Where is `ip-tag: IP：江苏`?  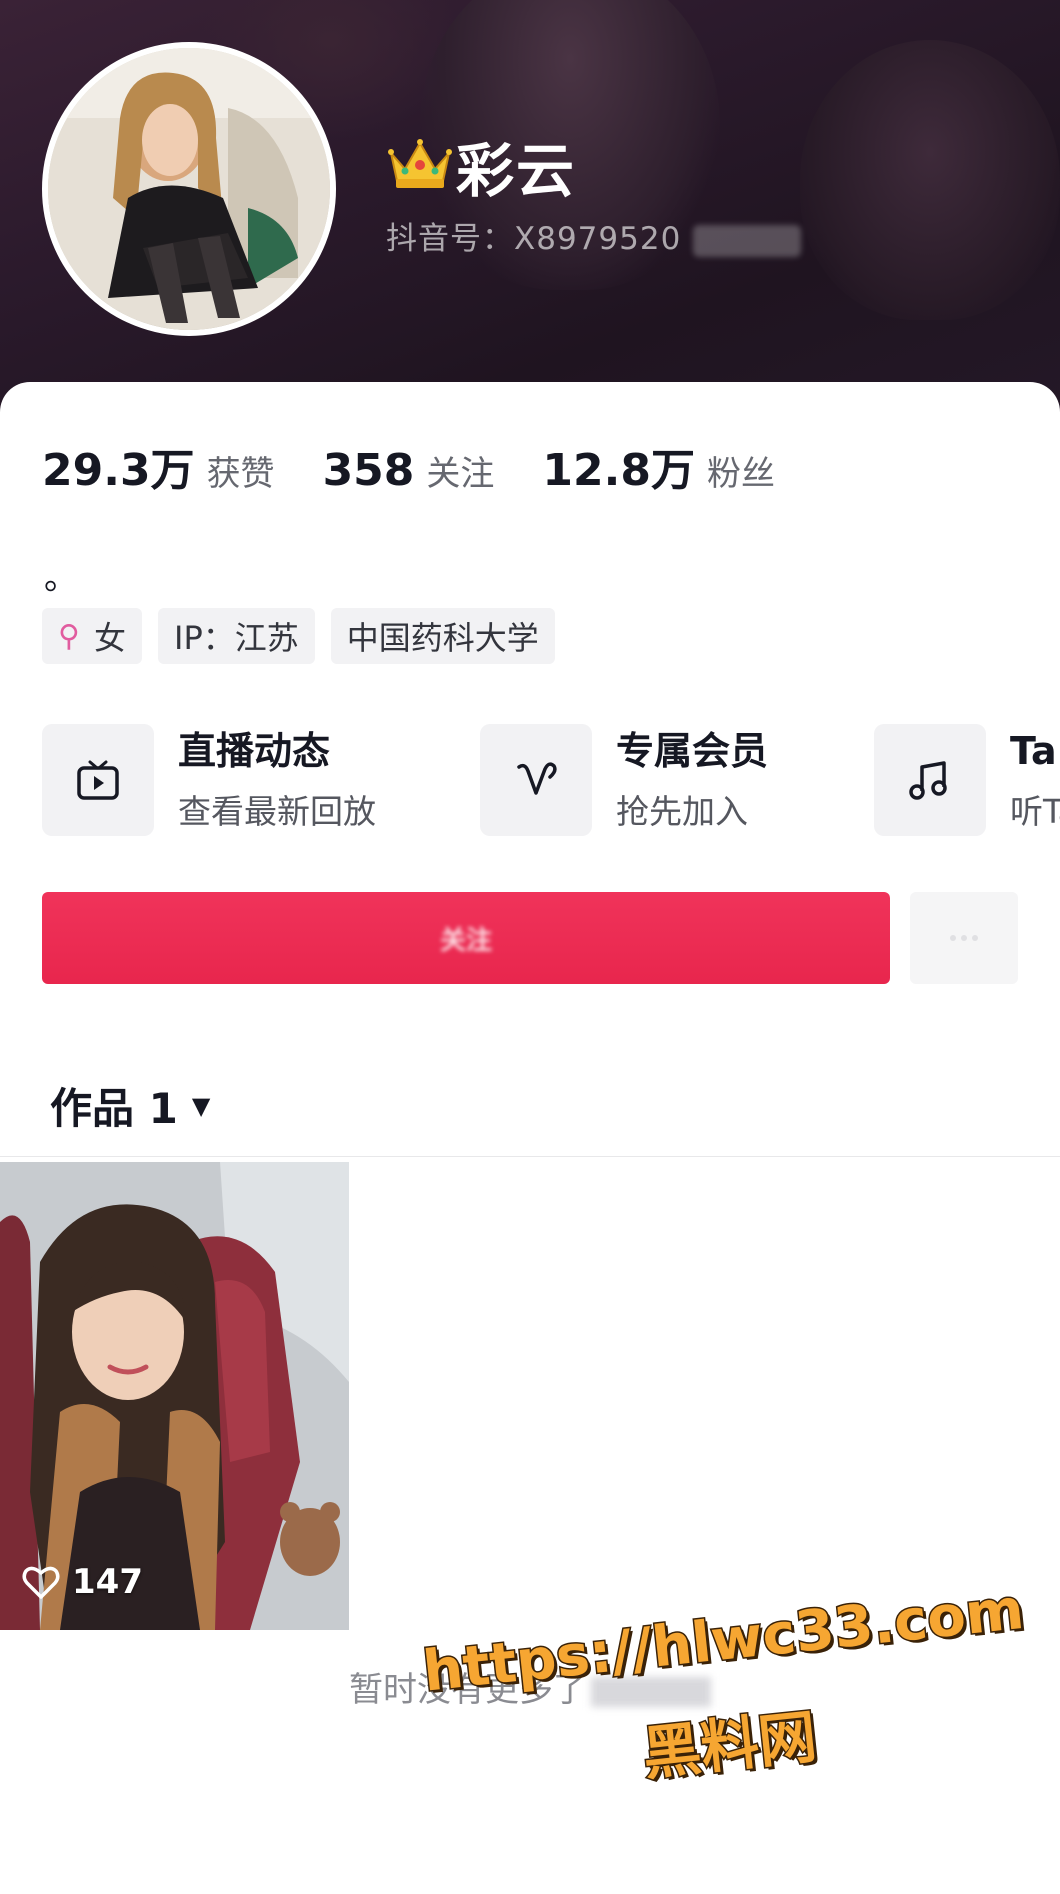 ip-tag: IP：江苏 is located at coordinates (236, 636).